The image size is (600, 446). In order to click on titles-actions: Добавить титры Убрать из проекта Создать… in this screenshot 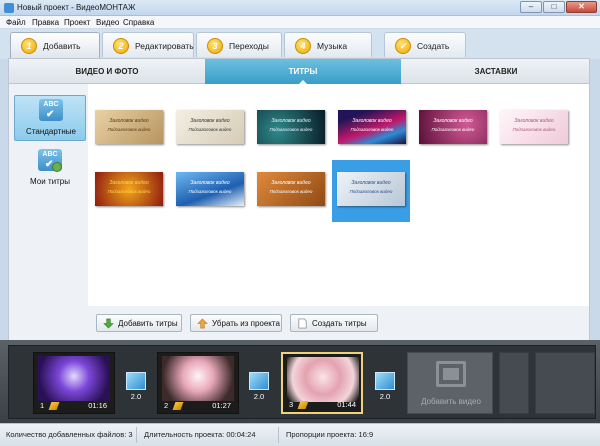, I will do `click(339, 323)`.